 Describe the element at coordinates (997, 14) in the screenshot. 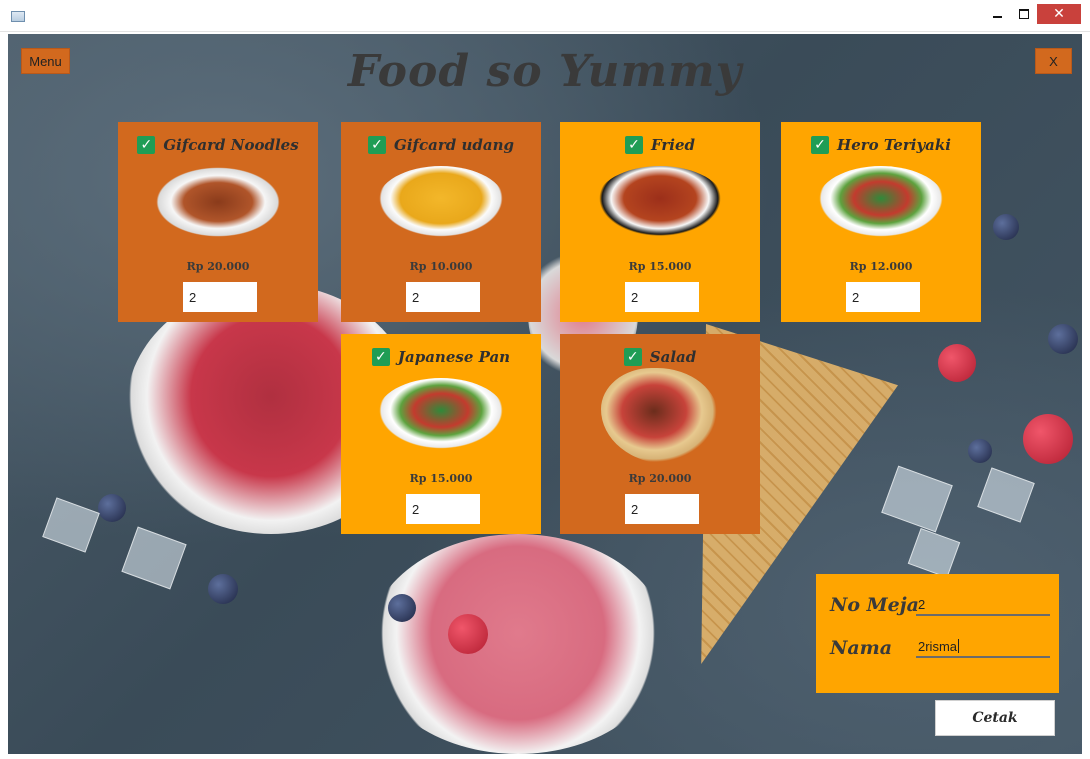

I see `minimize-icon` at that location.